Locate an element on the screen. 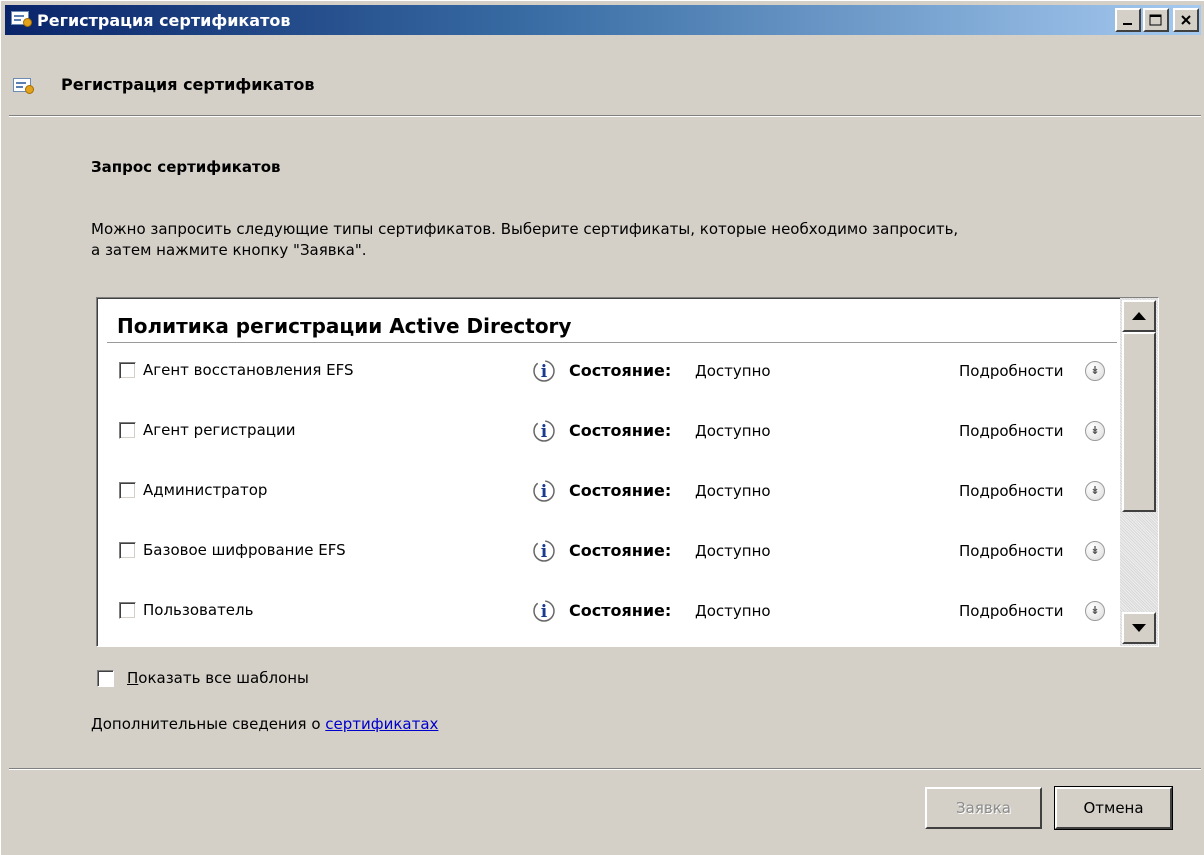  vertical-scrollbar is located at coordinates (1139, 472).